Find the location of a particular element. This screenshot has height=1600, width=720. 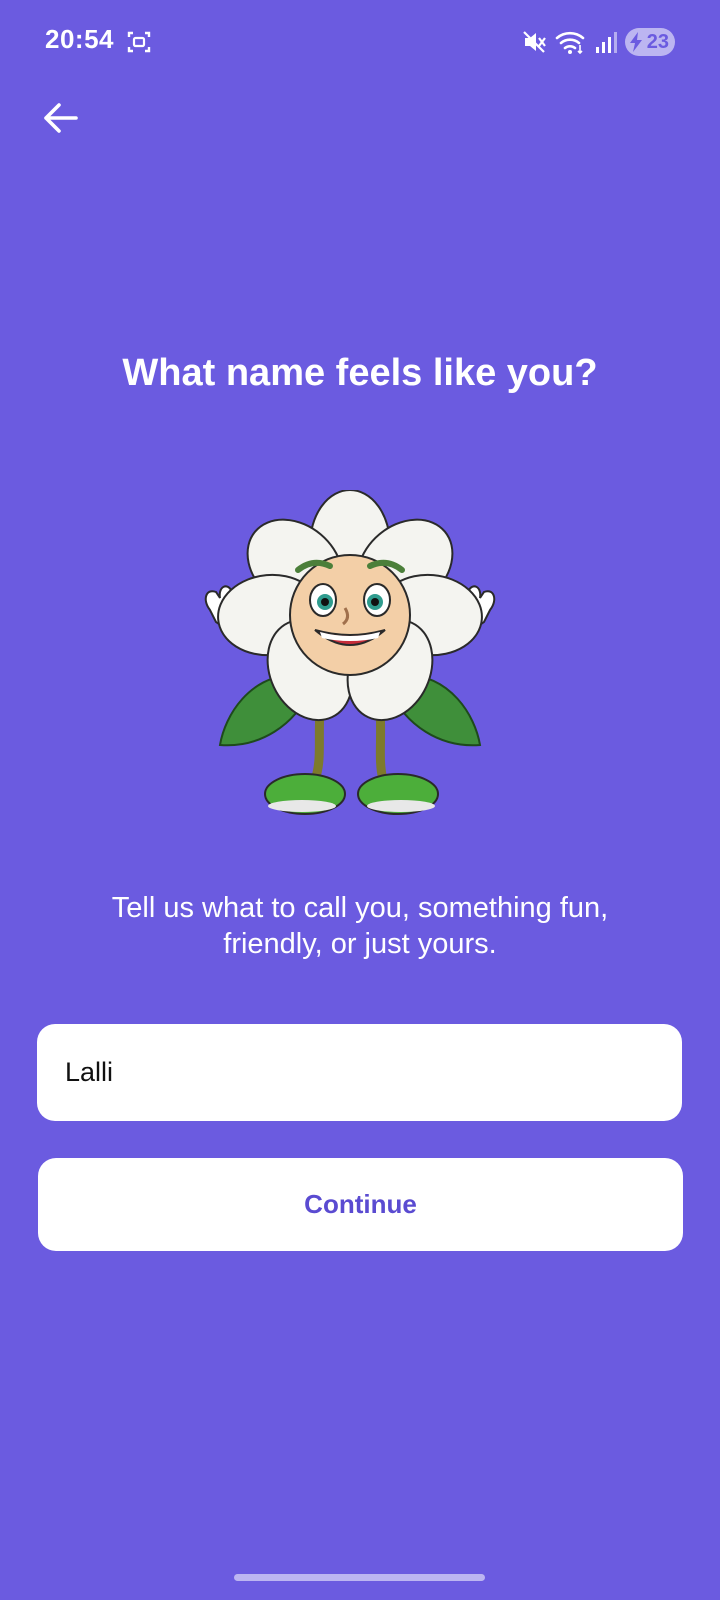

battery-charging-icon is located at coordinates (636, 42).